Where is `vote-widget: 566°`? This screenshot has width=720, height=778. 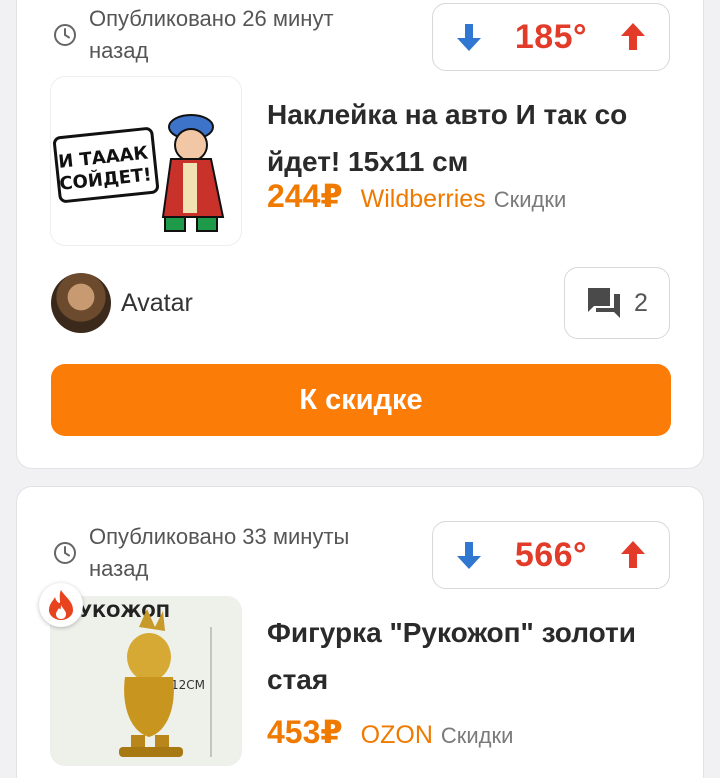 vote-widget: 566° is located at coordinates (551, 555).